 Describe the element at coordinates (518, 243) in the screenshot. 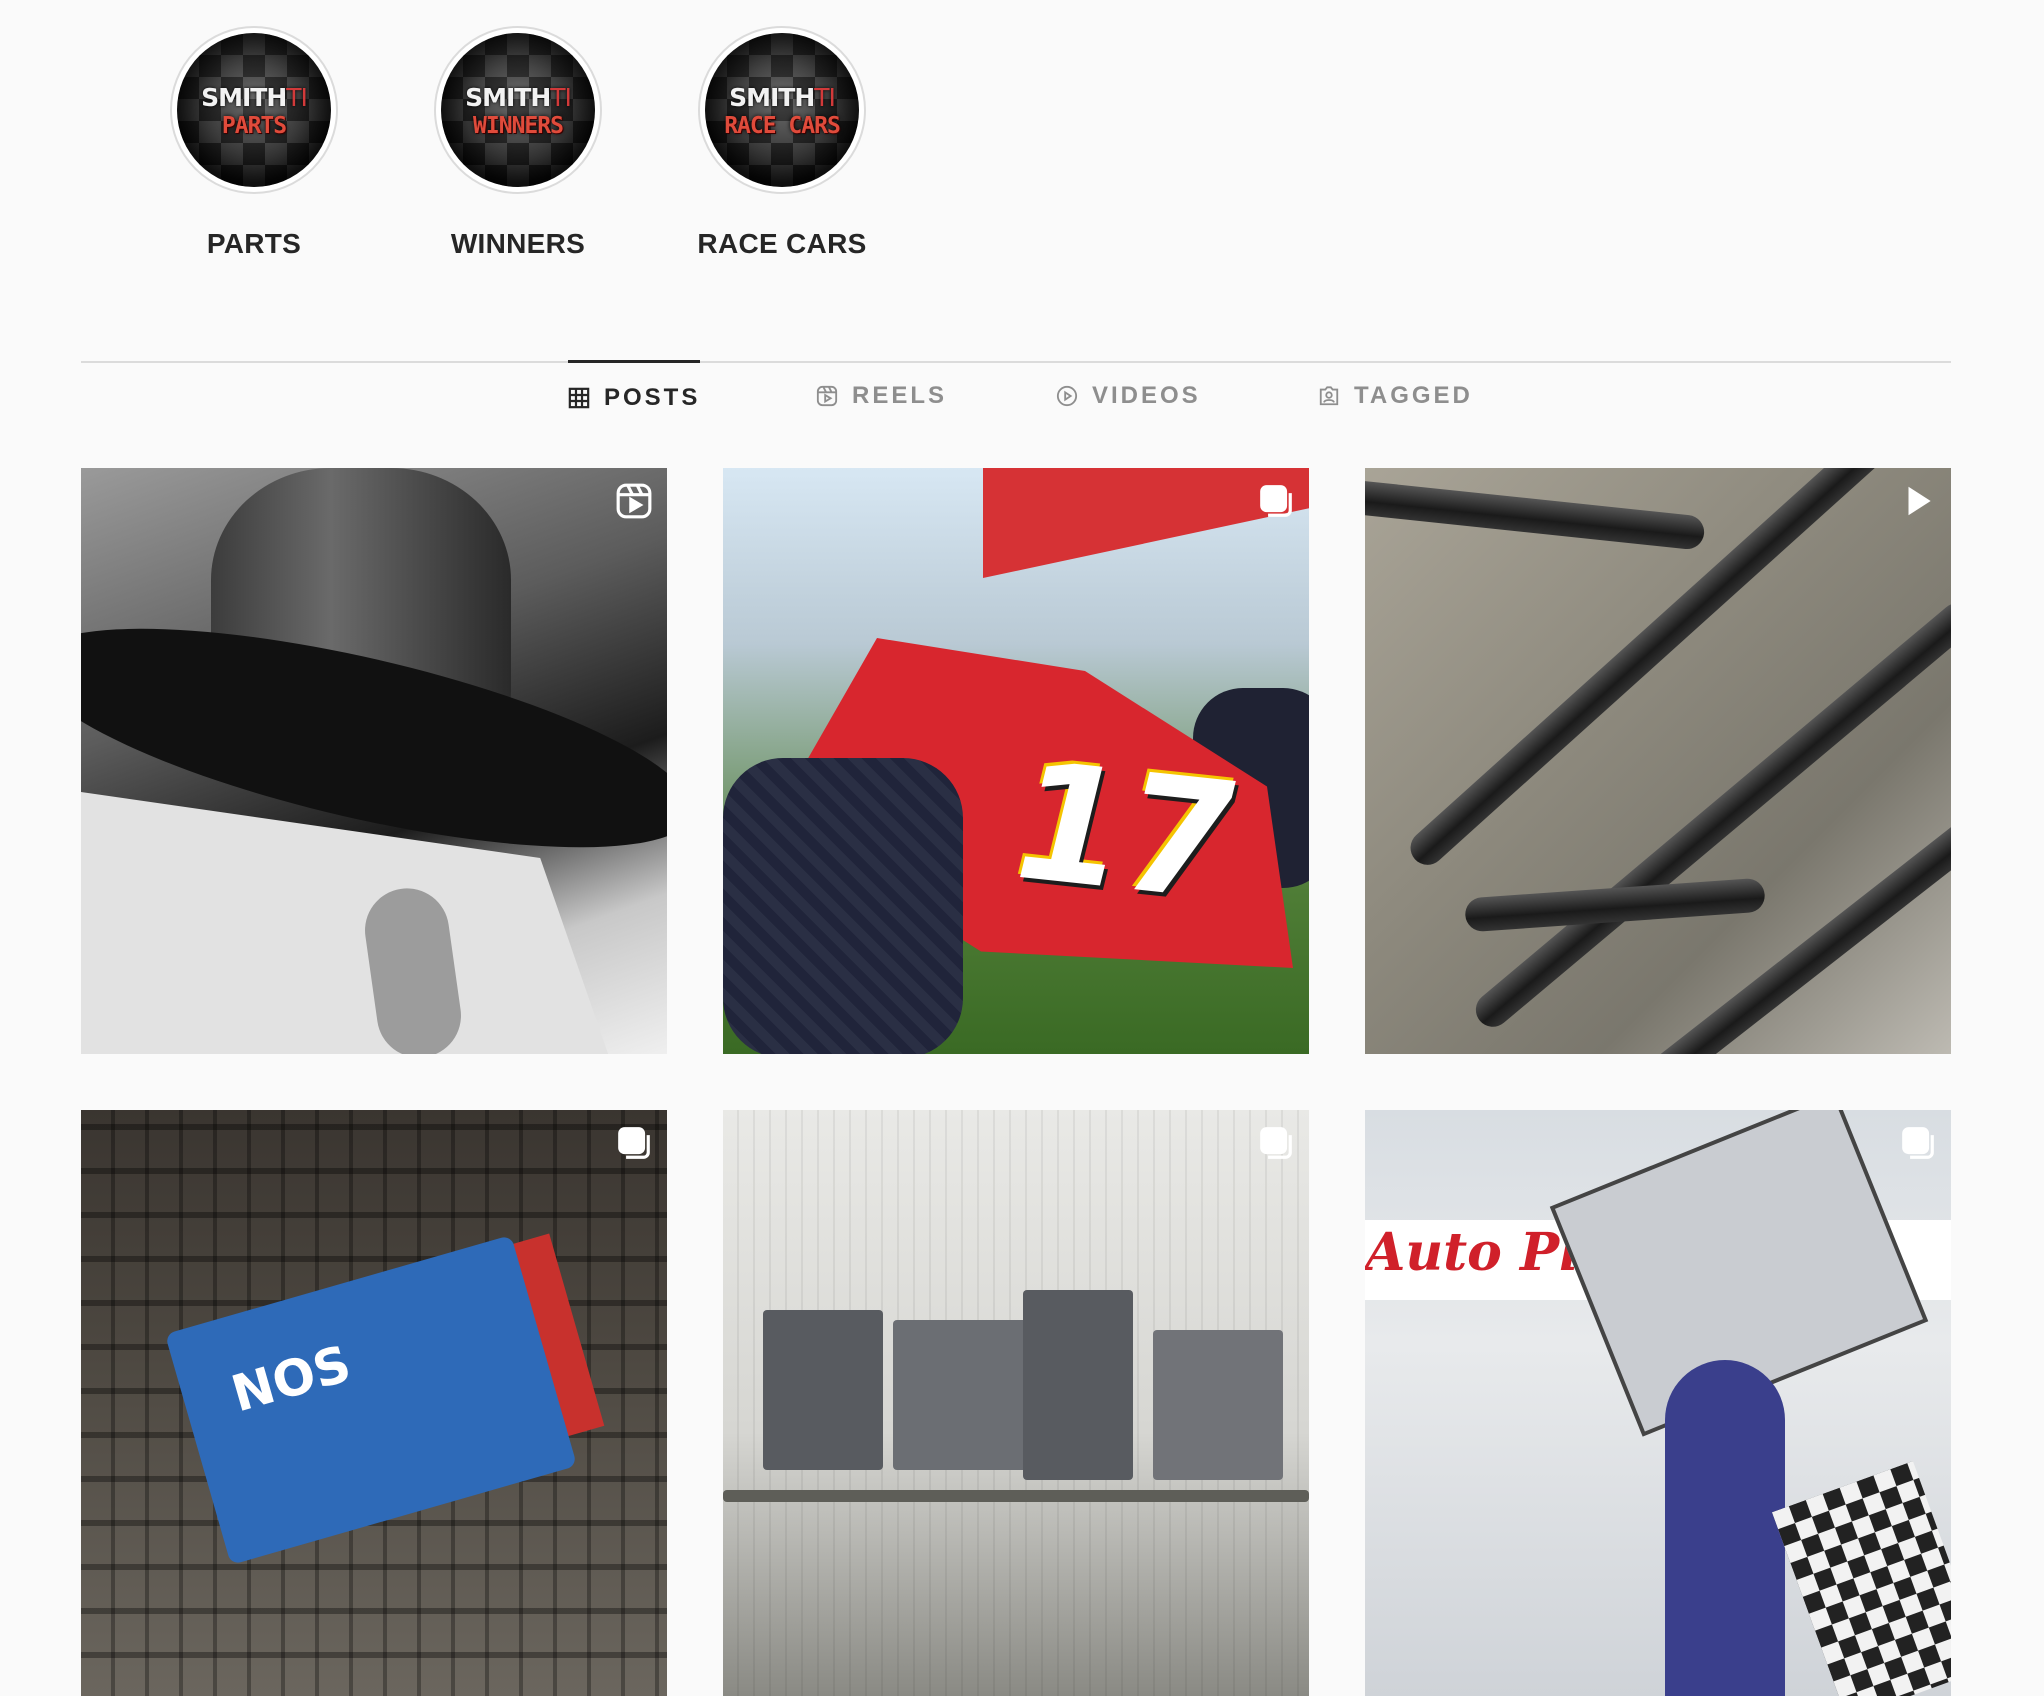

I see `highlight-label: WINNERS` at that location.